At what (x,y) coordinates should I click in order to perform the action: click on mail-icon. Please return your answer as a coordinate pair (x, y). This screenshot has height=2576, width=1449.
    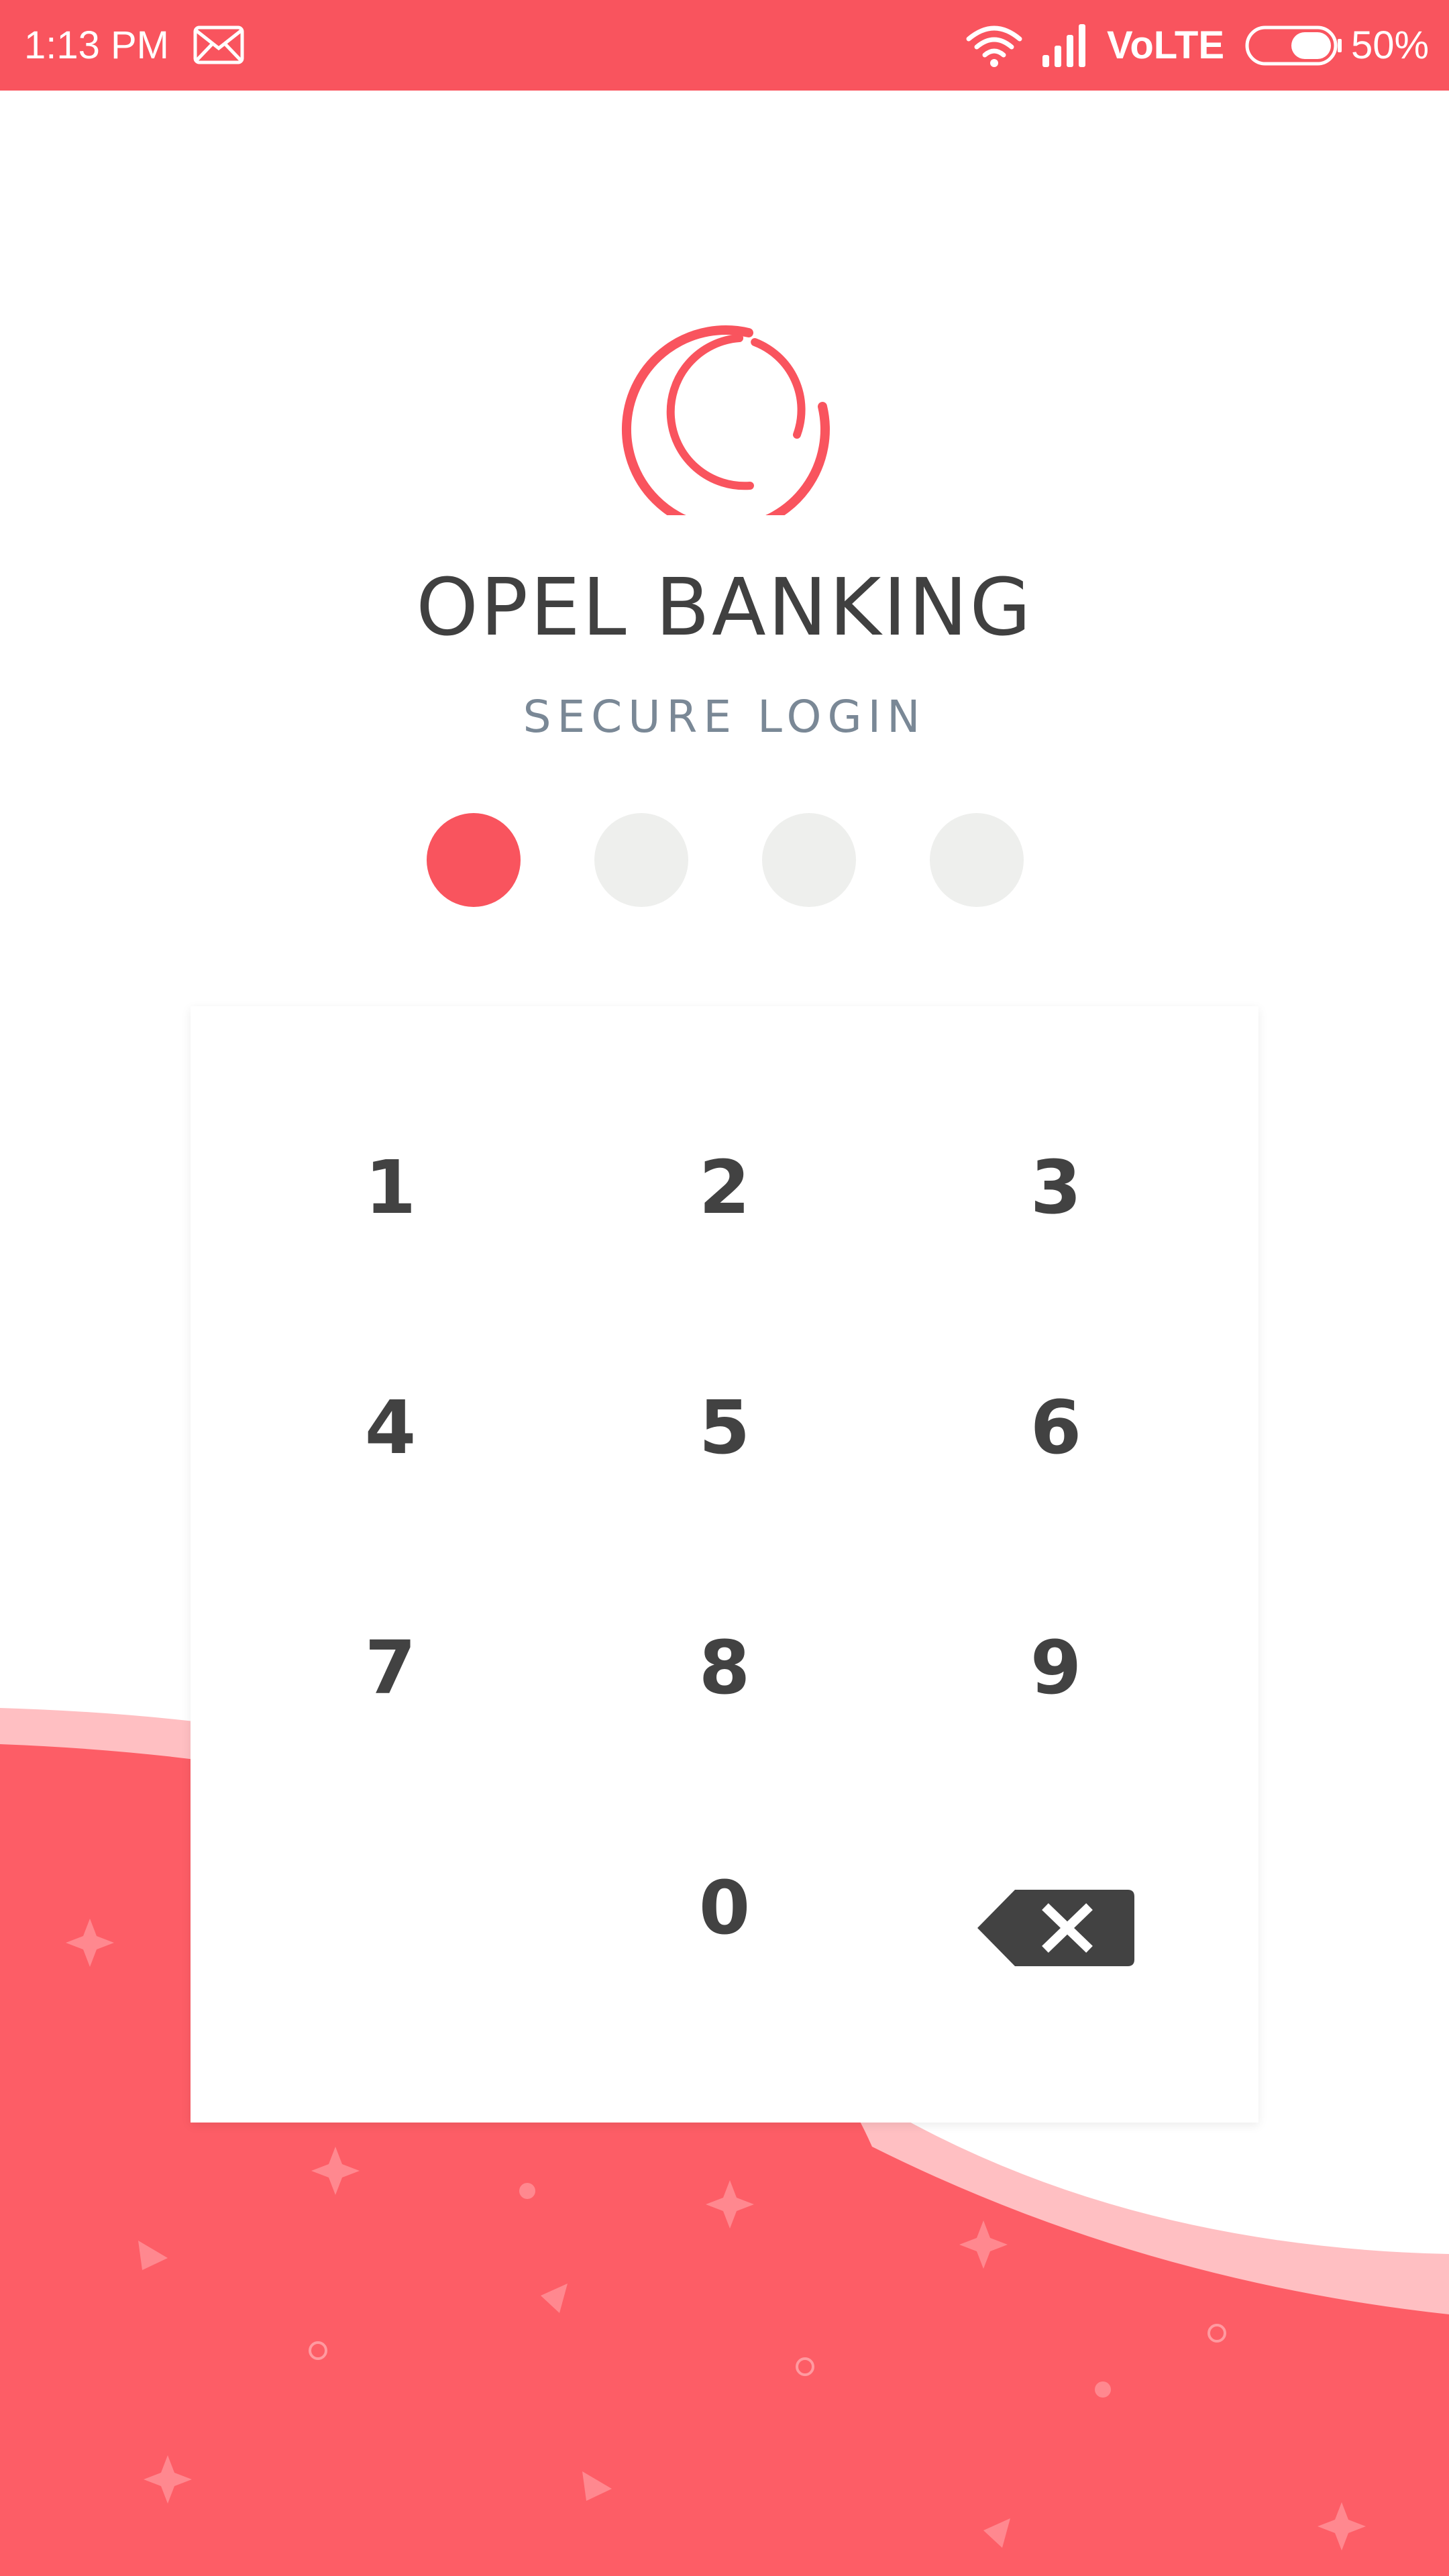
    Looking at the image, I should click on (218, 44).